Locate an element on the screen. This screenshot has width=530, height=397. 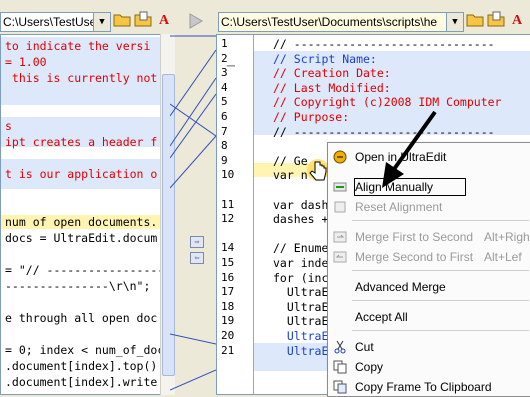
left-code-line: = "// ------------------ is located at coordinates (86, 270).